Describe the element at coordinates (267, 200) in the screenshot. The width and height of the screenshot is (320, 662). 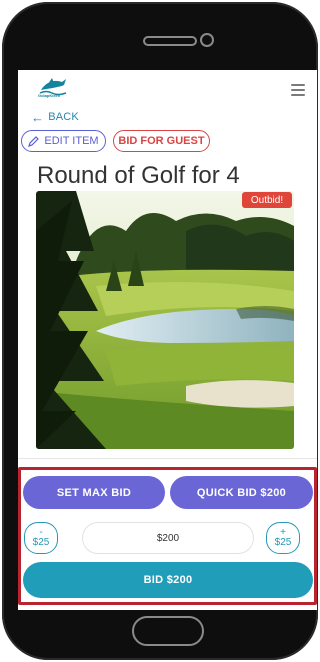
I see `outbid-badge: Outbid!` at that location.